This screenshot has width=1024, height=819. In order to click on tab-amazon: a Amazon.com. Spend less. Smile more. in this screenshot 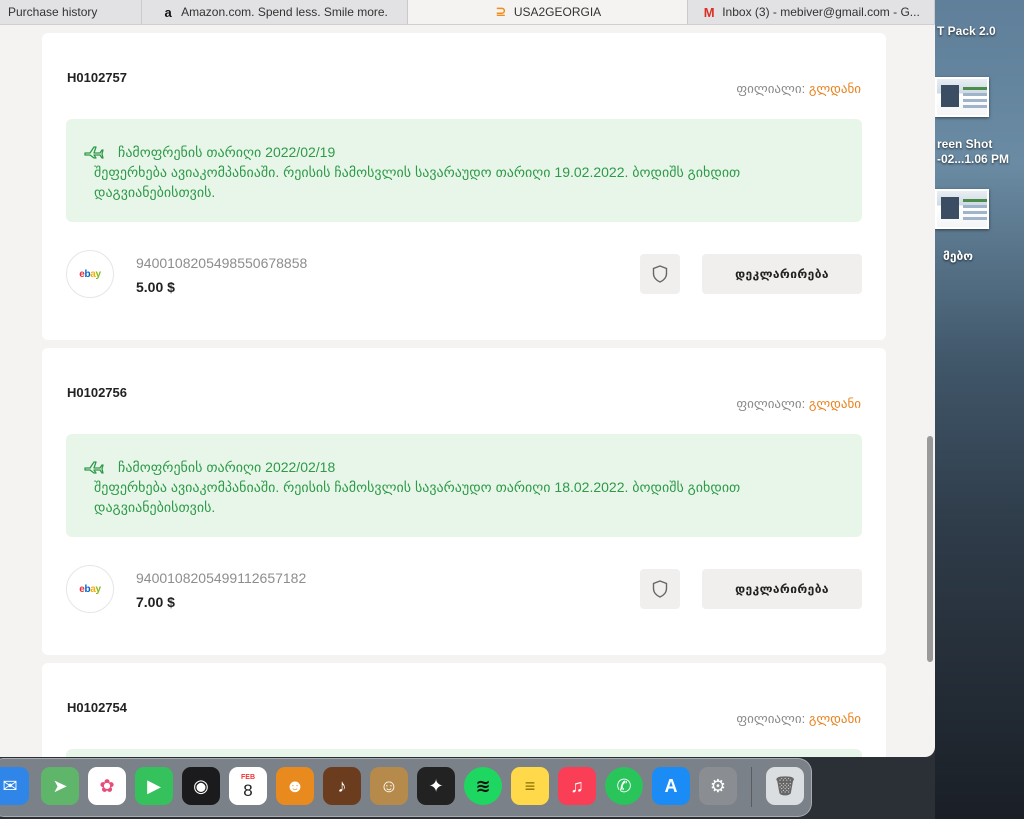, I will do `click(275, 12)`.